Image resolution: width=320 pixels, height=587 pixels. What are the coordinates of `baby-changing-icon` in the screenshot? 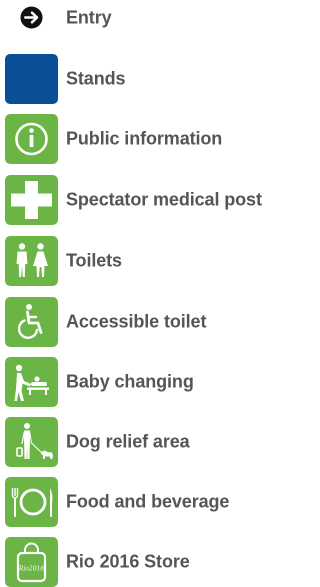 It's located at (31, 382).